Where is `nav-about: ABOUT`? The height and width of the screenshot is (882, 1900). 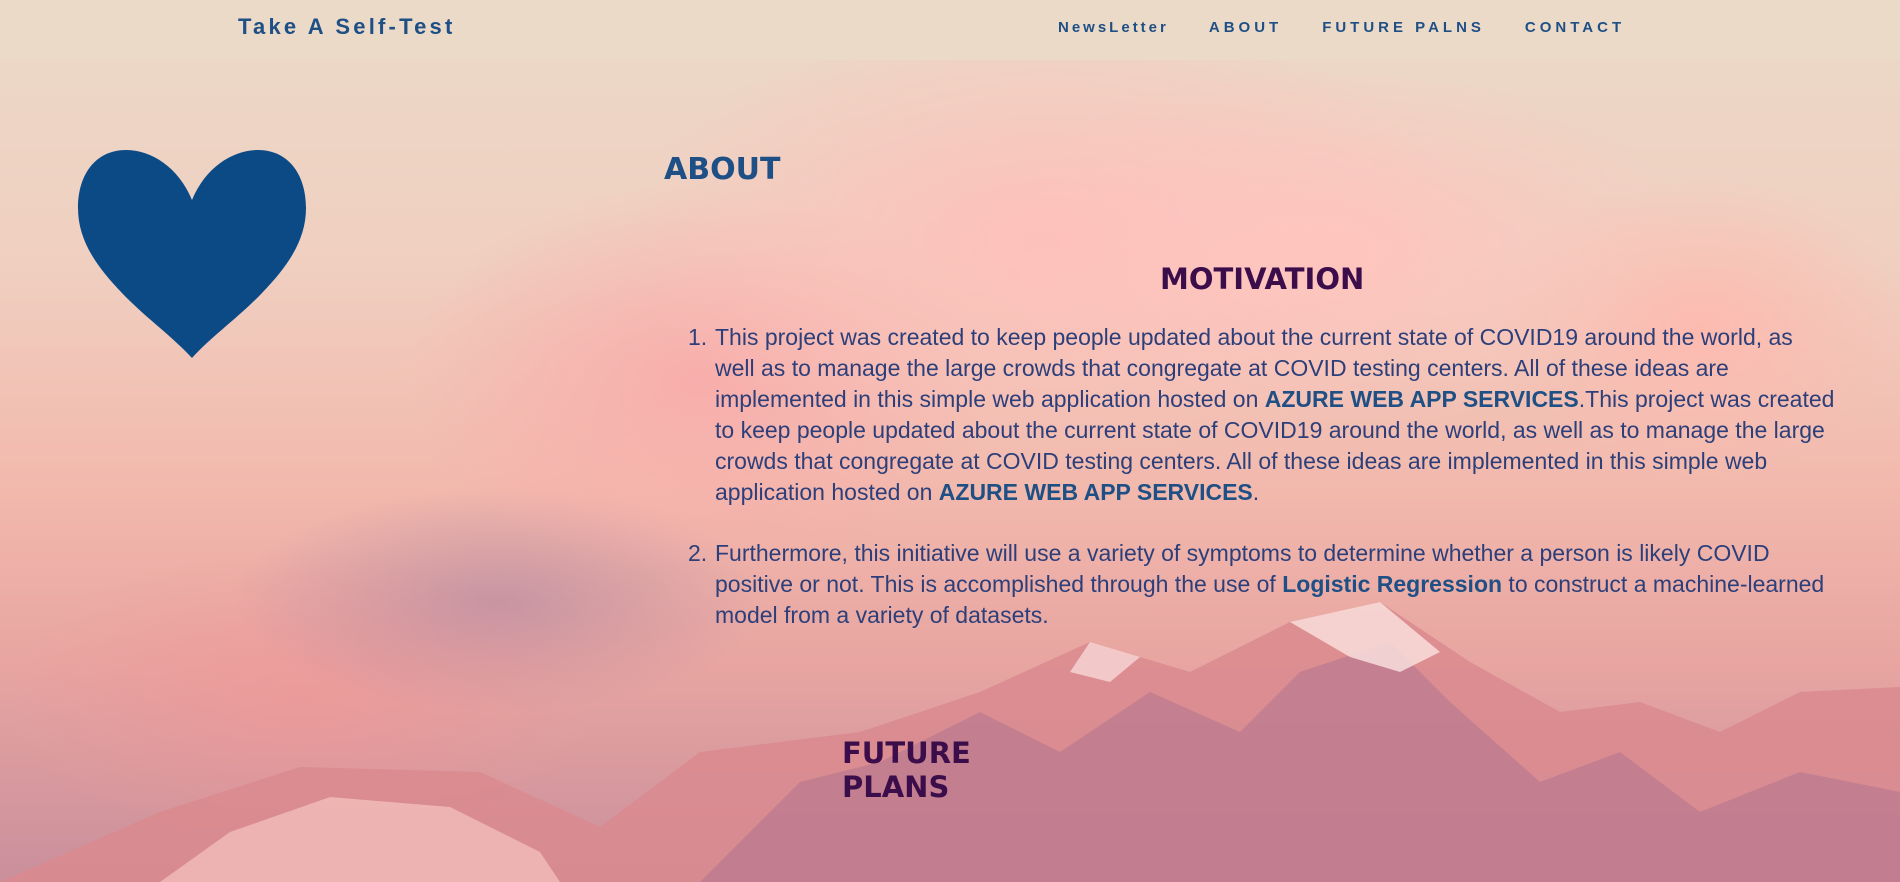
nav-about: ABOUT is located at coordinates (1245, 27).